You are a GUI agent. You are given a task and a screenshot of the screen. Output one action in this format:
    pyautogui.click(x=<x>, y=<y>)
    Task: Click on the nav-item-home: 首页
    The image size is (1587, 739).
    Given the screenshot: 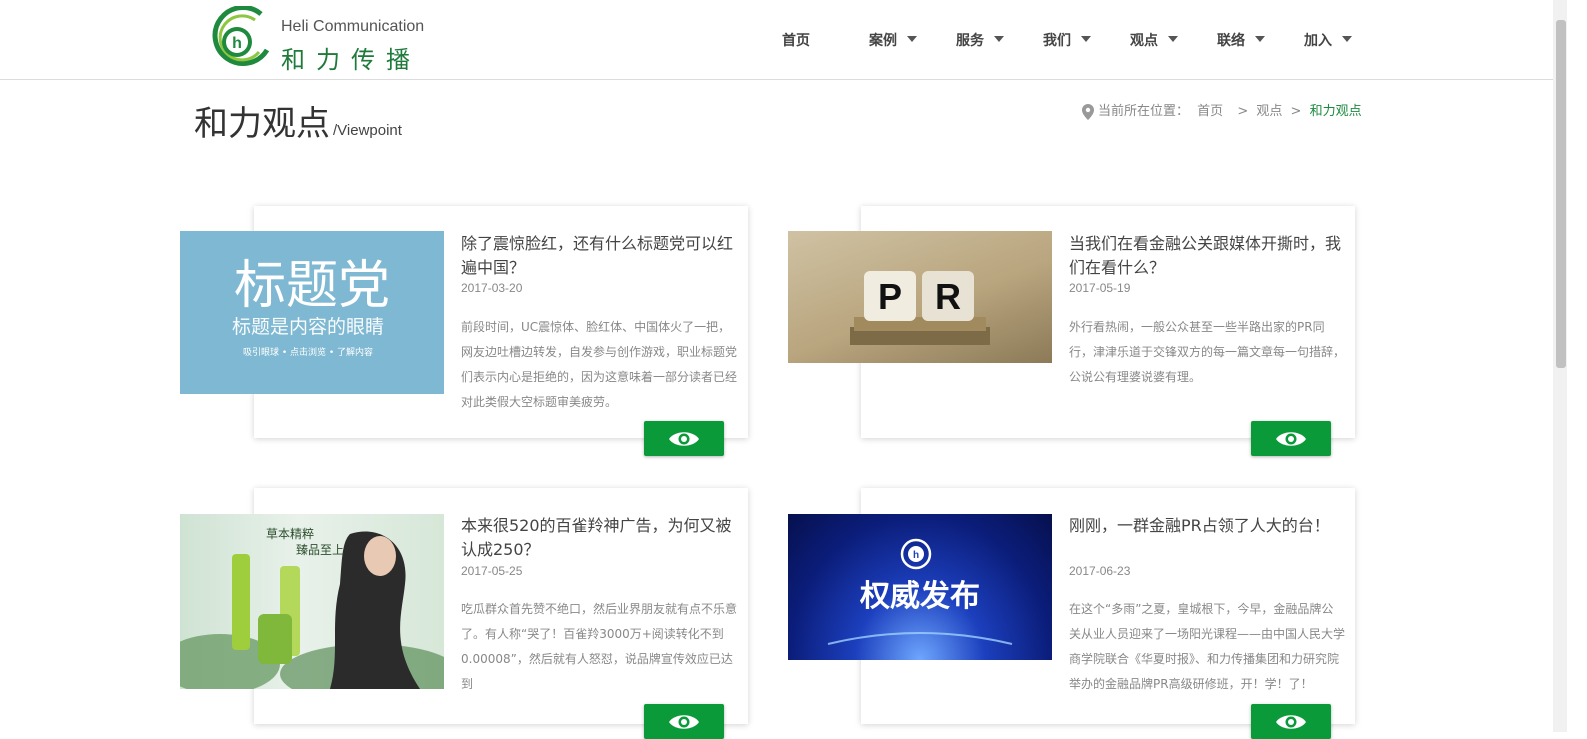 What is the action you would take?
    pyautogui.click(x=796, y=40)
    